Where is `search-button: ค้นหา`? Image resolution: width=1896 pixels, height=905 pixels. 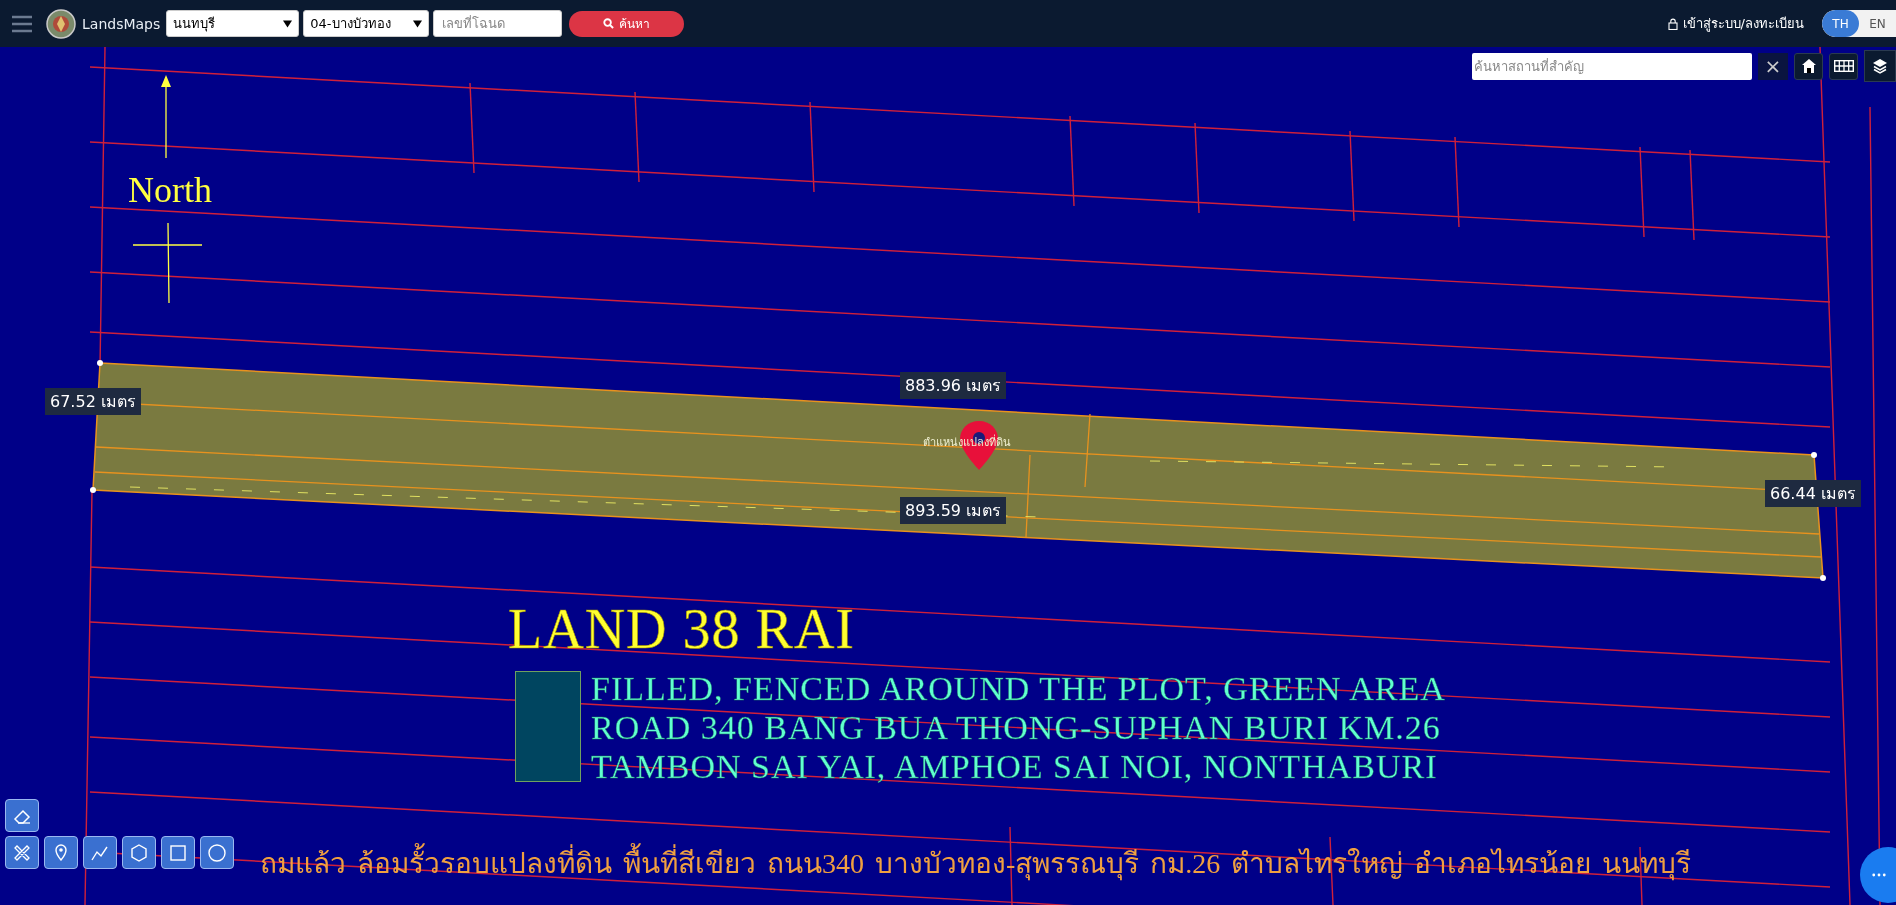
search-button: ค้นหา is located at coordinates (627, 23).